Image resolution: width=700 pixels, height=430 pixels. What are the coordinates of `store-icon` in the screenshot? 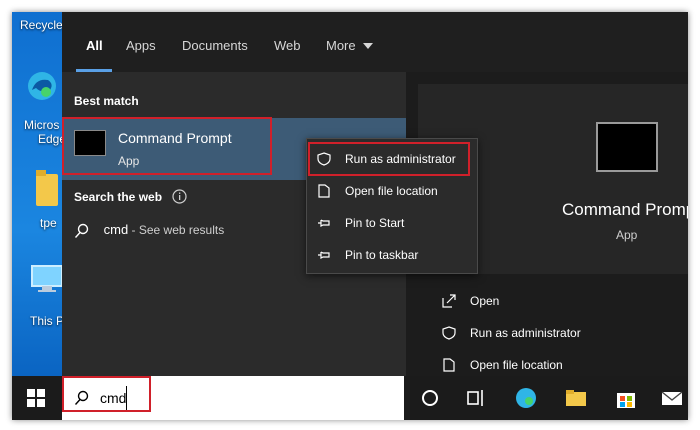 It's located at (626, 398).